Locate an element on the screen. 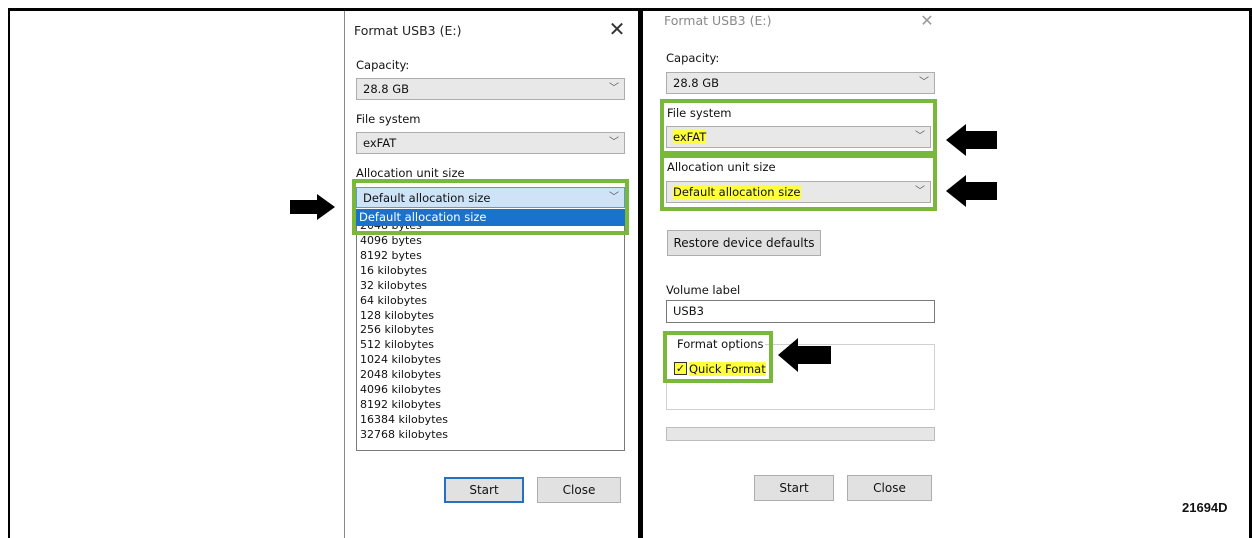 The height and width of the screenshot is (538, 1252). allocation-option: 16 kilobytes is located at coordinates (492, 271).